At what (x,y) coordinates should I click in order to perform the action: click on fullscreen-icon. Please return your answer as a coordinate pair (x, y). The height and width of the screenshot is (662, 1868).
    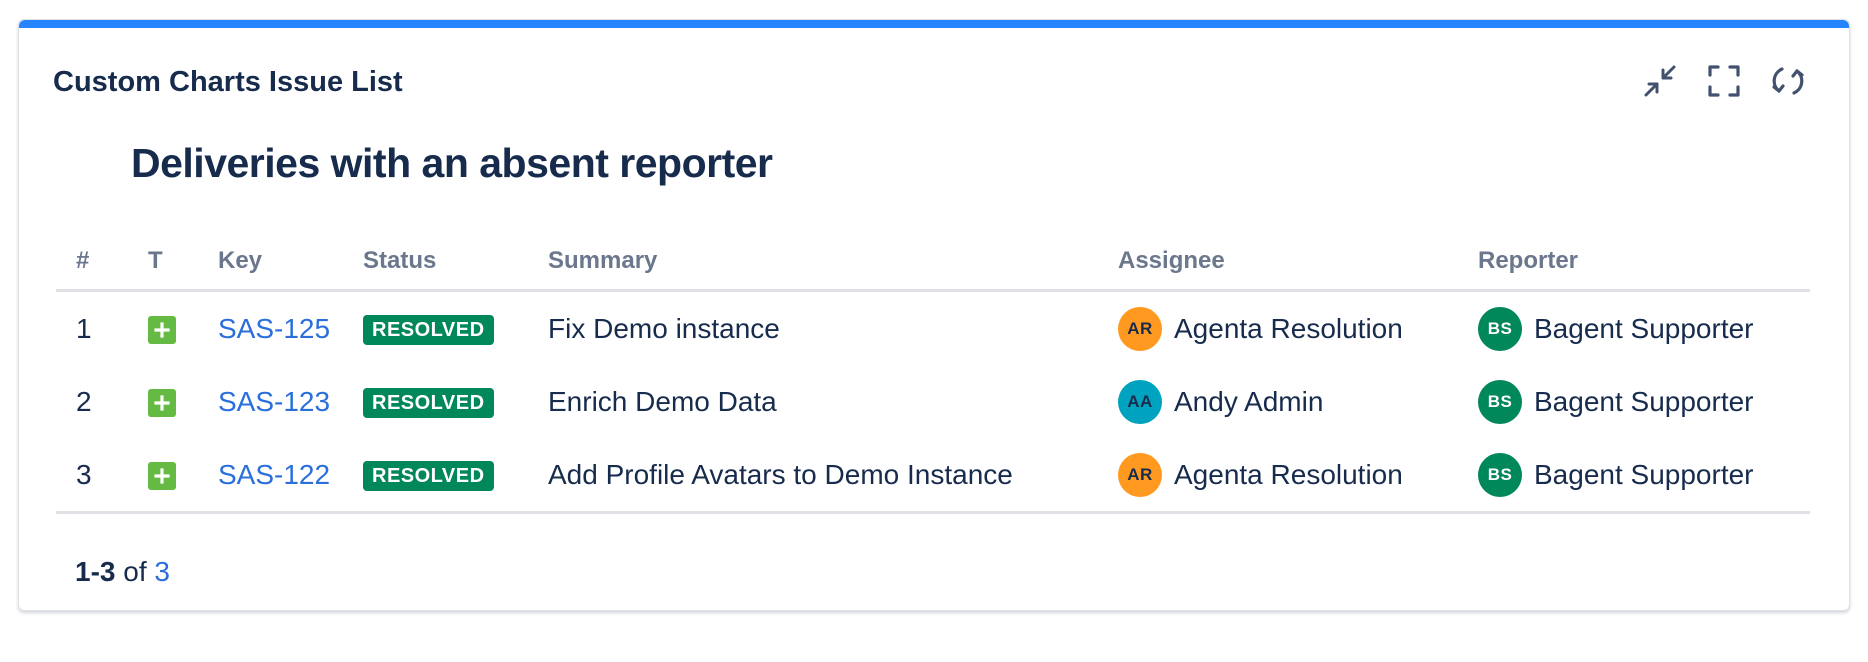
    Looking at the image, I should click on (1724, 81).